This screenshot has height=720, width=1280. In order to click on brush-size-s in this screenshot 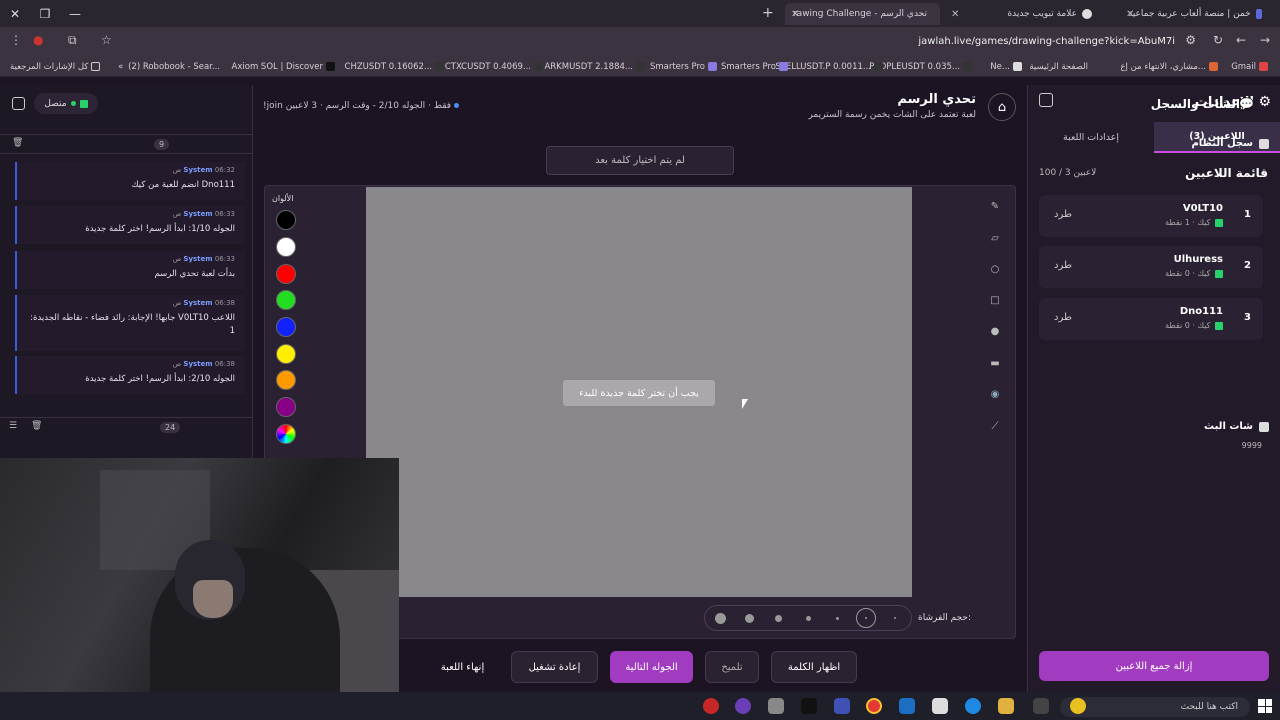, I will do `click(808, 618)`.